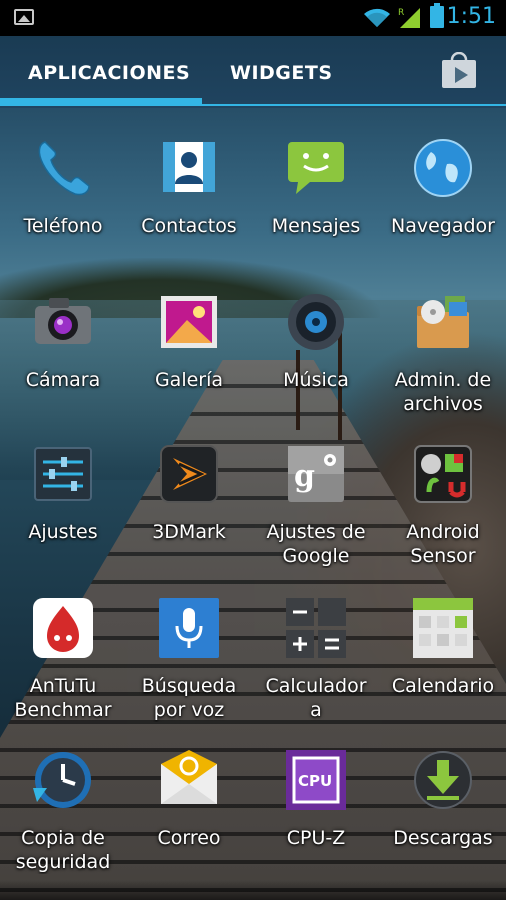  What do you see at coordinates (316, 226) in the screenshot?
I see `app-label: Mensajes` at bounding box center [316, 226].